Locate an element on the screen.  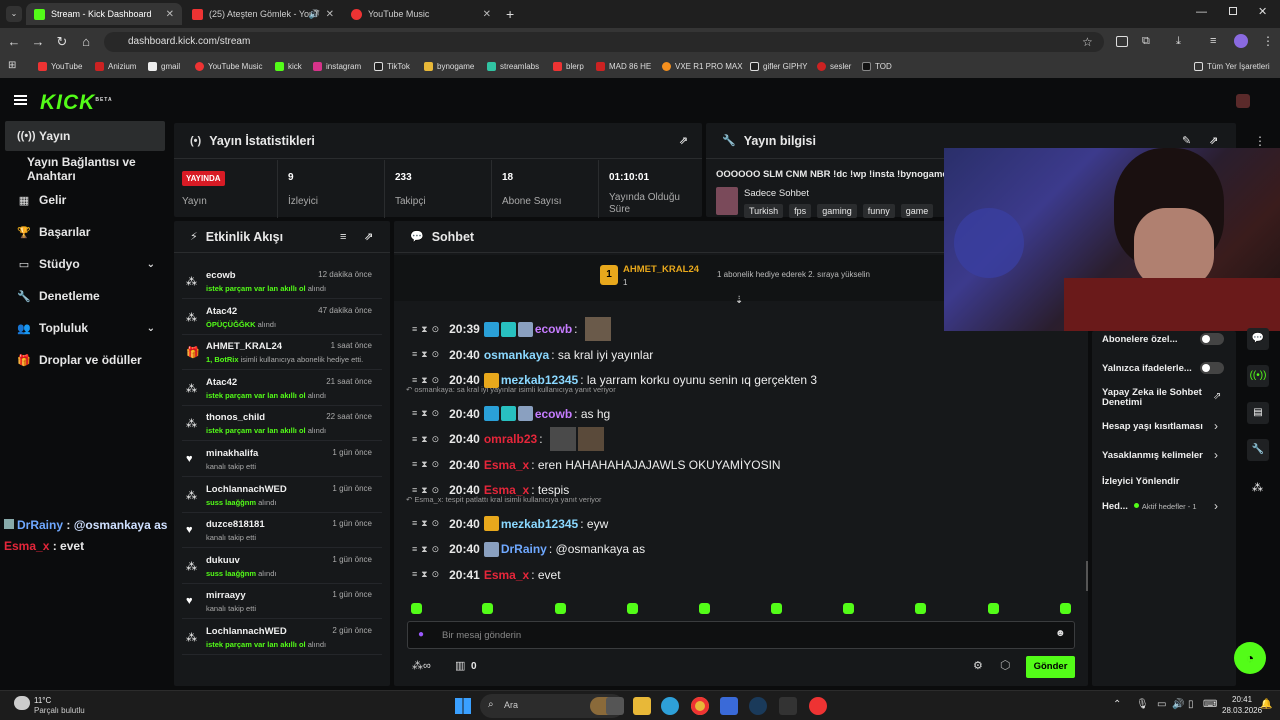
chat-message: ≡⧗⊙ 20:39 ecowb: is located at coordinates (511, 329).